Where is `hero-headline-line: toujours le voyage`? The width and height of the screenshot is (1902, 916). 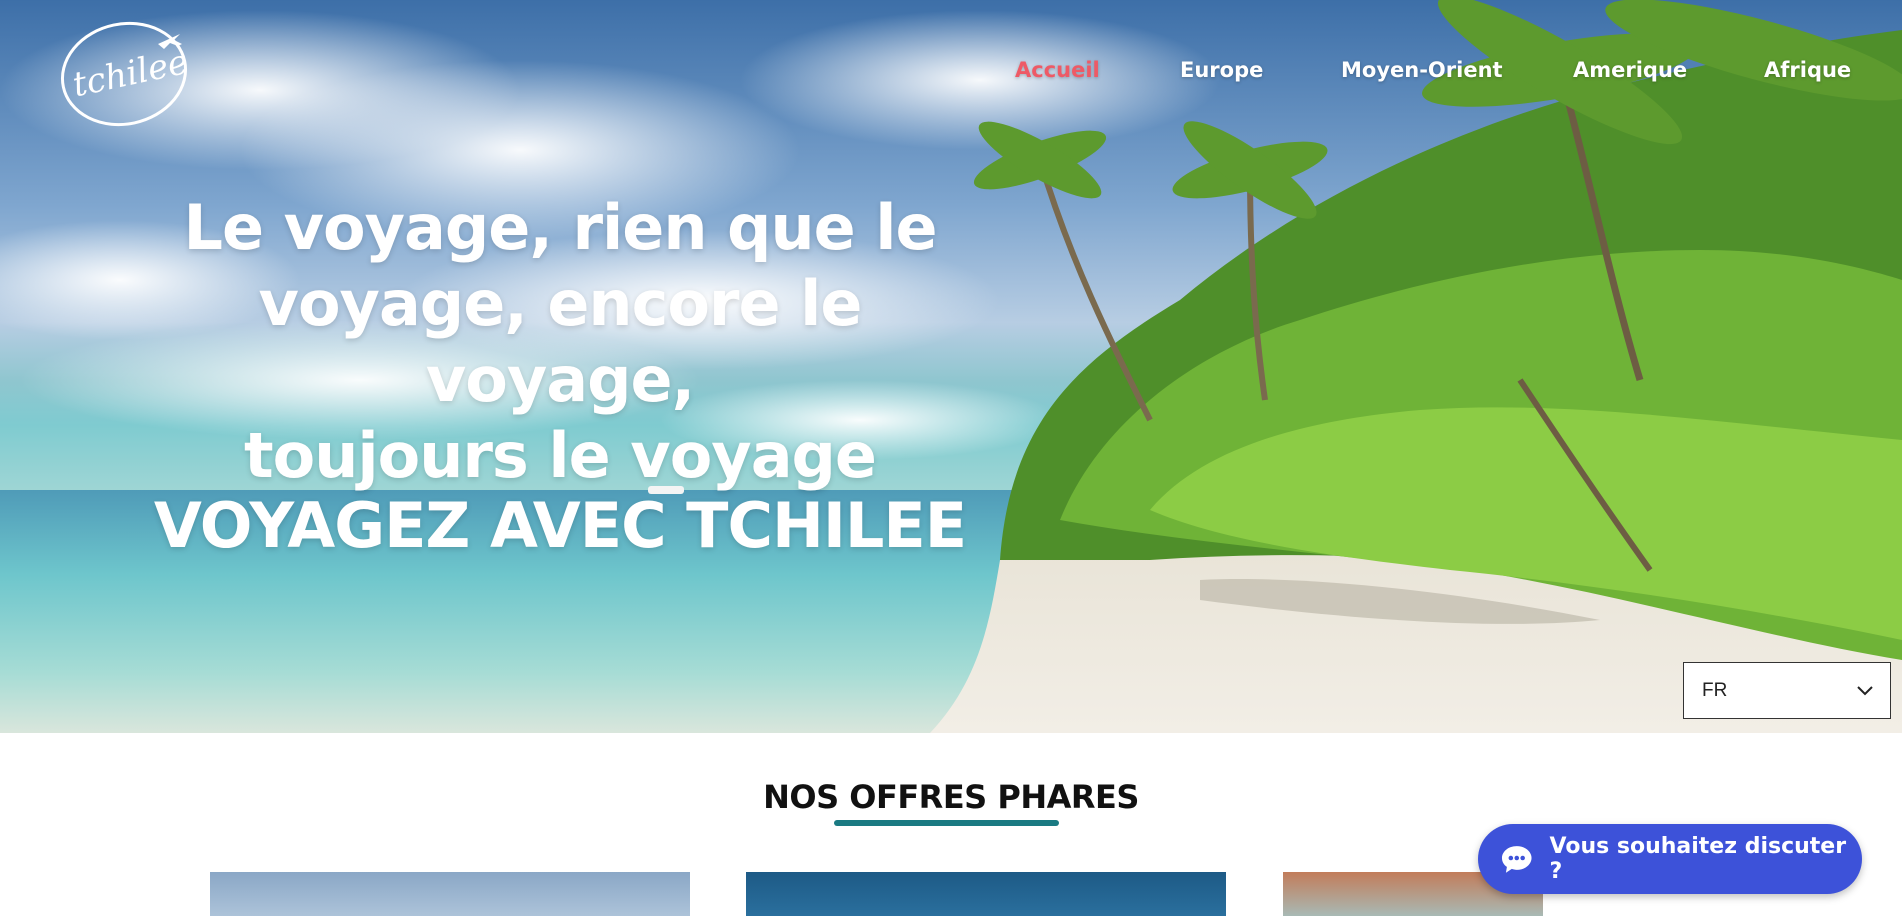 hero-headline-line: toujours le voyage is located at coordinates (560, 455).